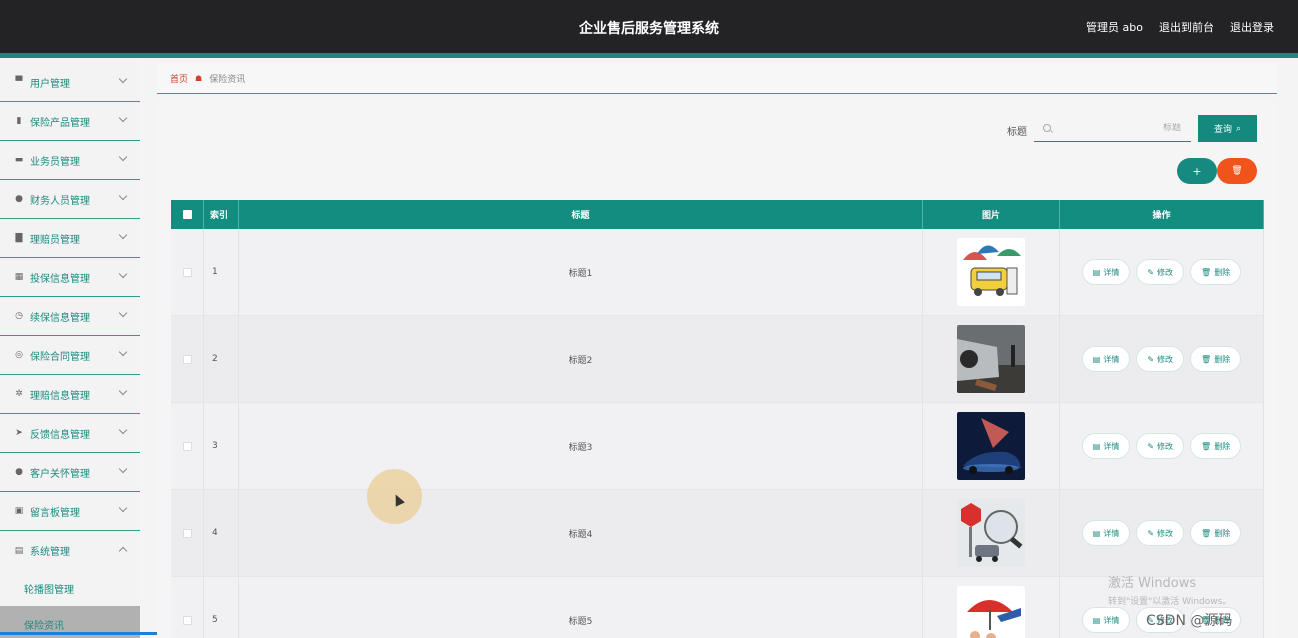 The image size is (1298, 638). Describe the element at coordinates (123, 551) in the screenshot. I see `chevron-up-icon` at that location.